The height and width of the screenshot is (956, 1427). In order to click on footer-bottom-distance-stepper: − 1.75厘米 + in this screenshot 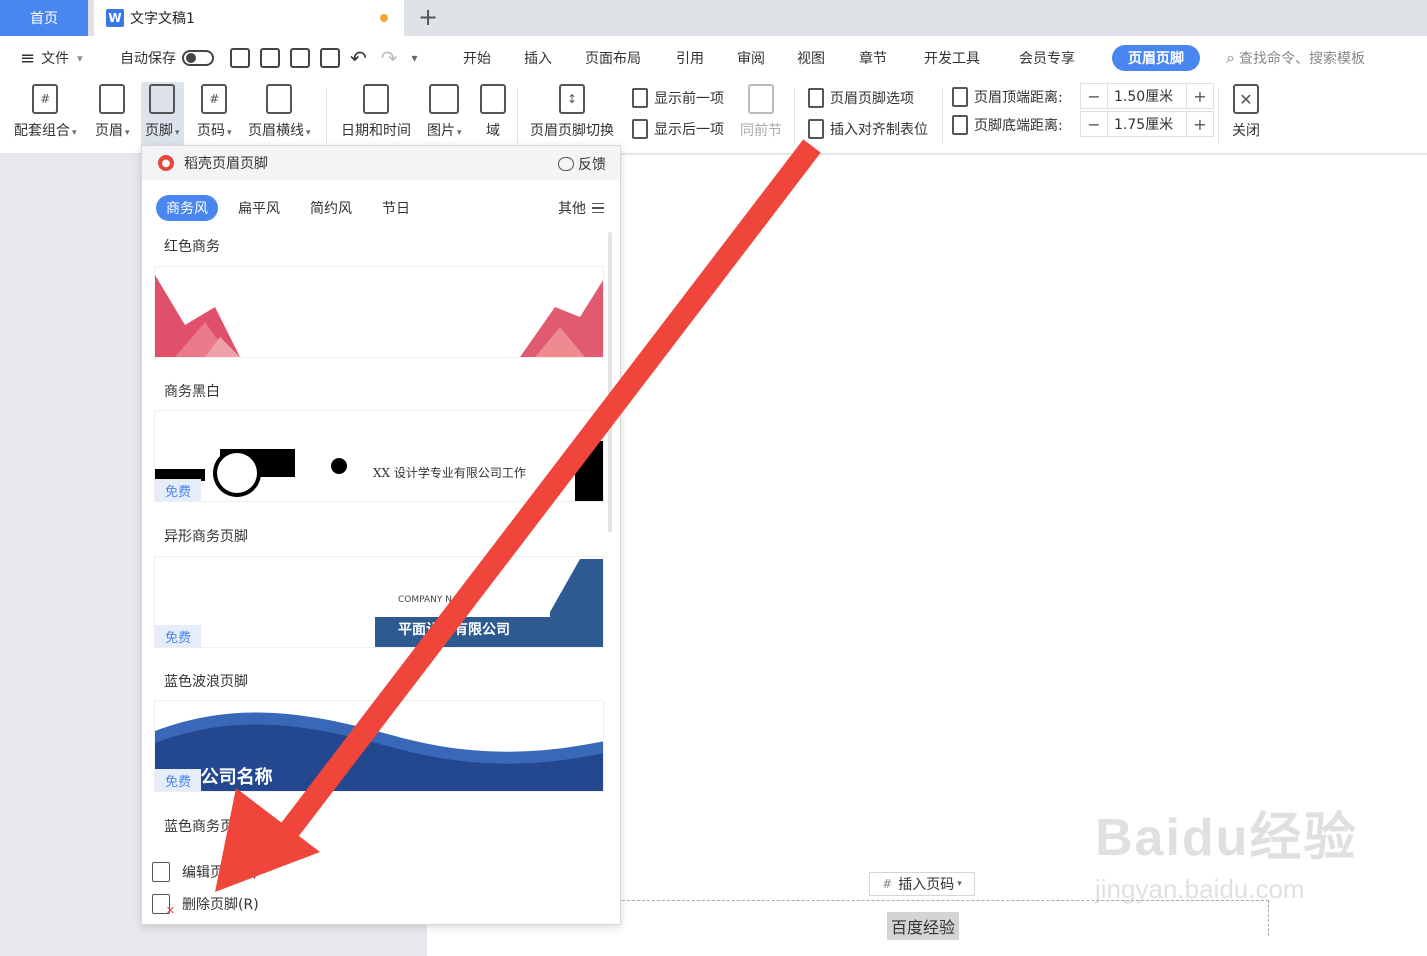, I will do `click(1147, 124)`.